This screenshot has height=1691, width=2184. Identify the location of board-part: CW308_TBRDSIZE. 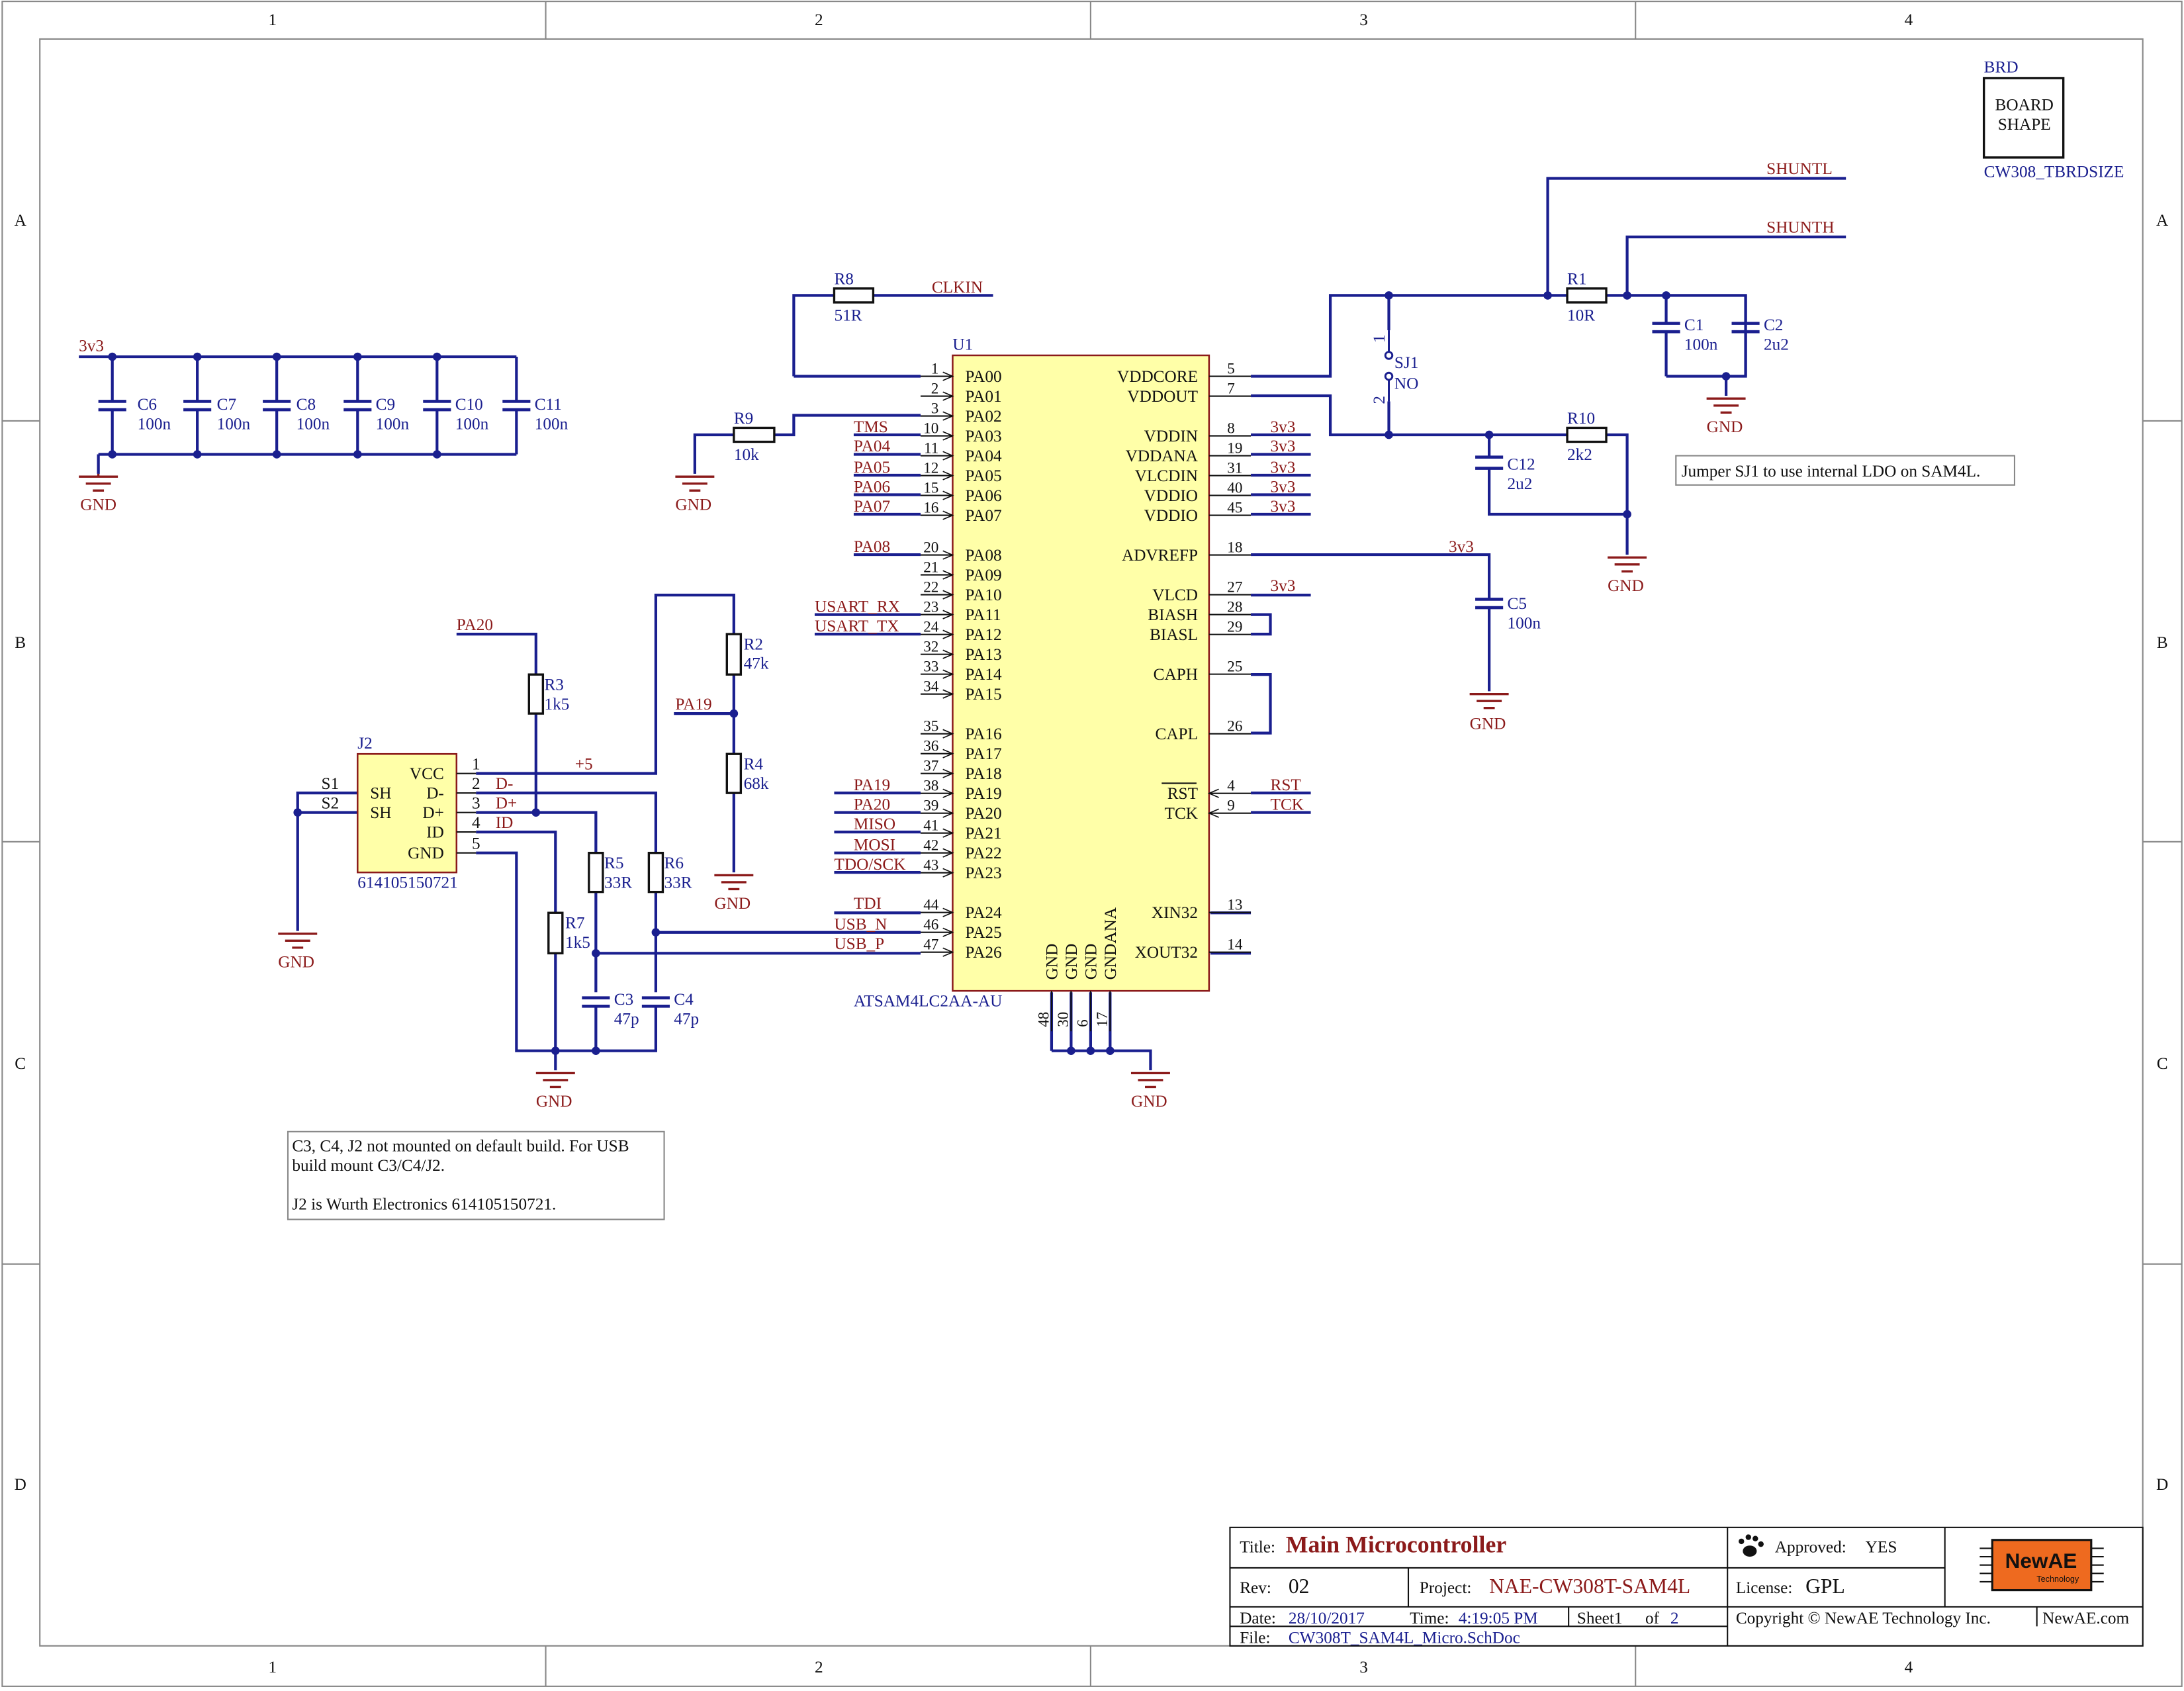
(2054, 171).